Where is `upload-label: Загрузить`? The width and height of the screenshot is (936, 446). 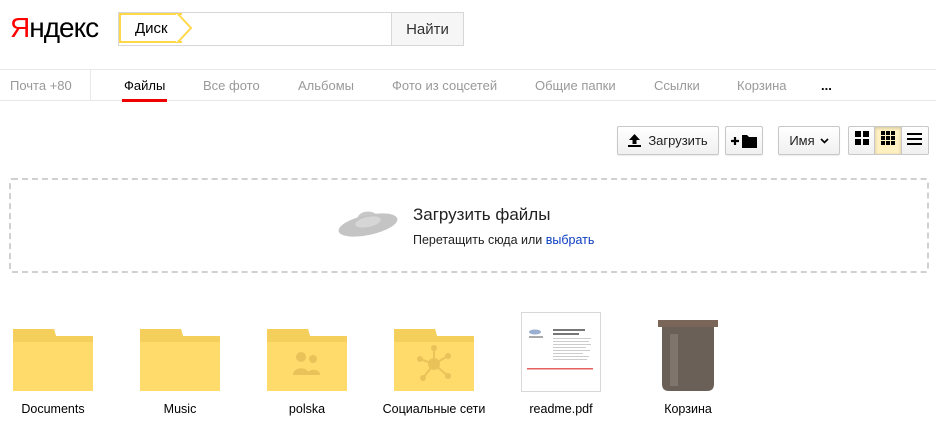 upload-label: Загрузить is located at coordinates (678, 140).